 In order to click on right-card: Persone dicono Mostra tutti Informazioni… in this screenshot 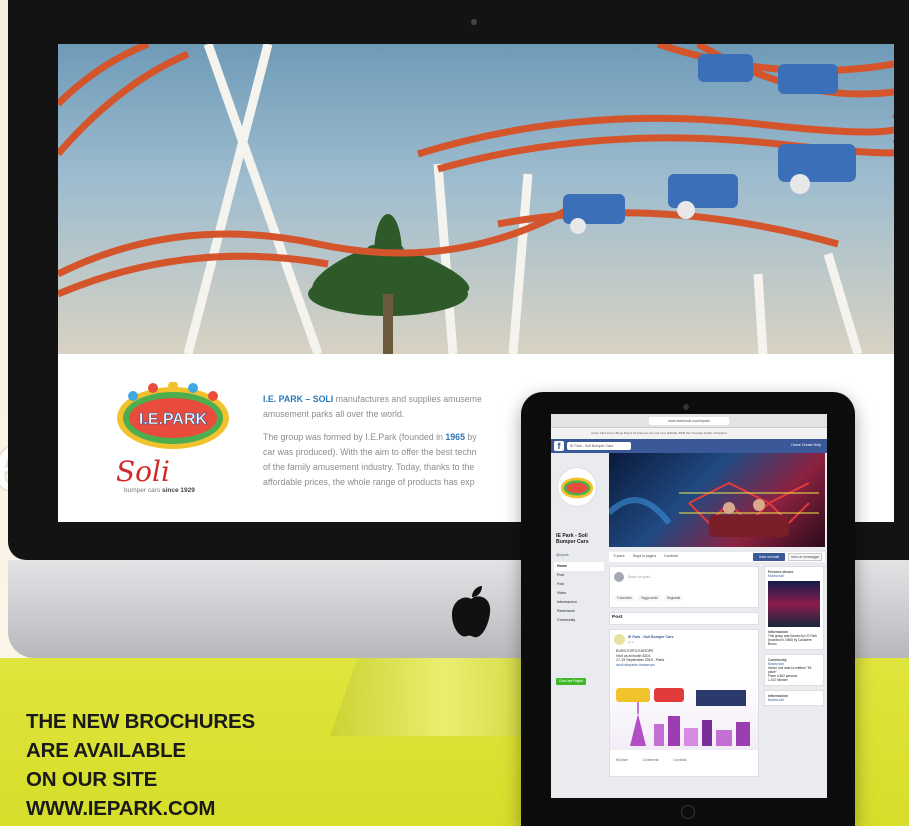, I will do `click(794, 608)`.